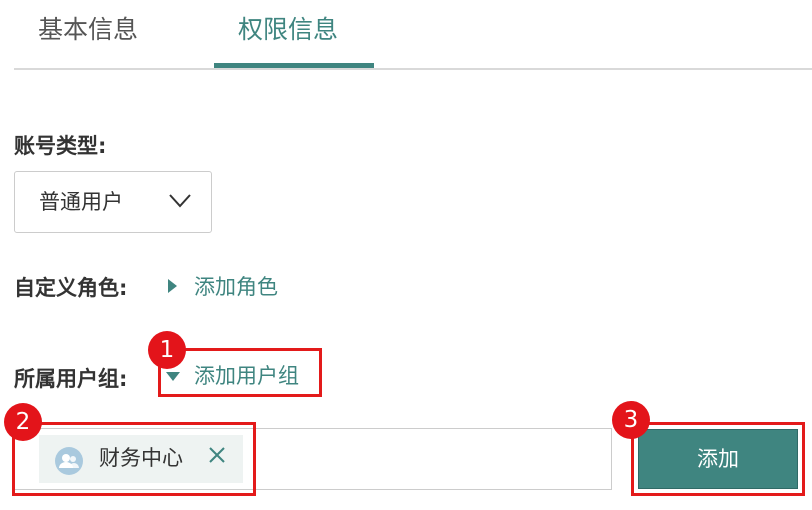  Describe the element at coordinates (413, 69) in the screenshot. I see `tabs-divider` at that location.